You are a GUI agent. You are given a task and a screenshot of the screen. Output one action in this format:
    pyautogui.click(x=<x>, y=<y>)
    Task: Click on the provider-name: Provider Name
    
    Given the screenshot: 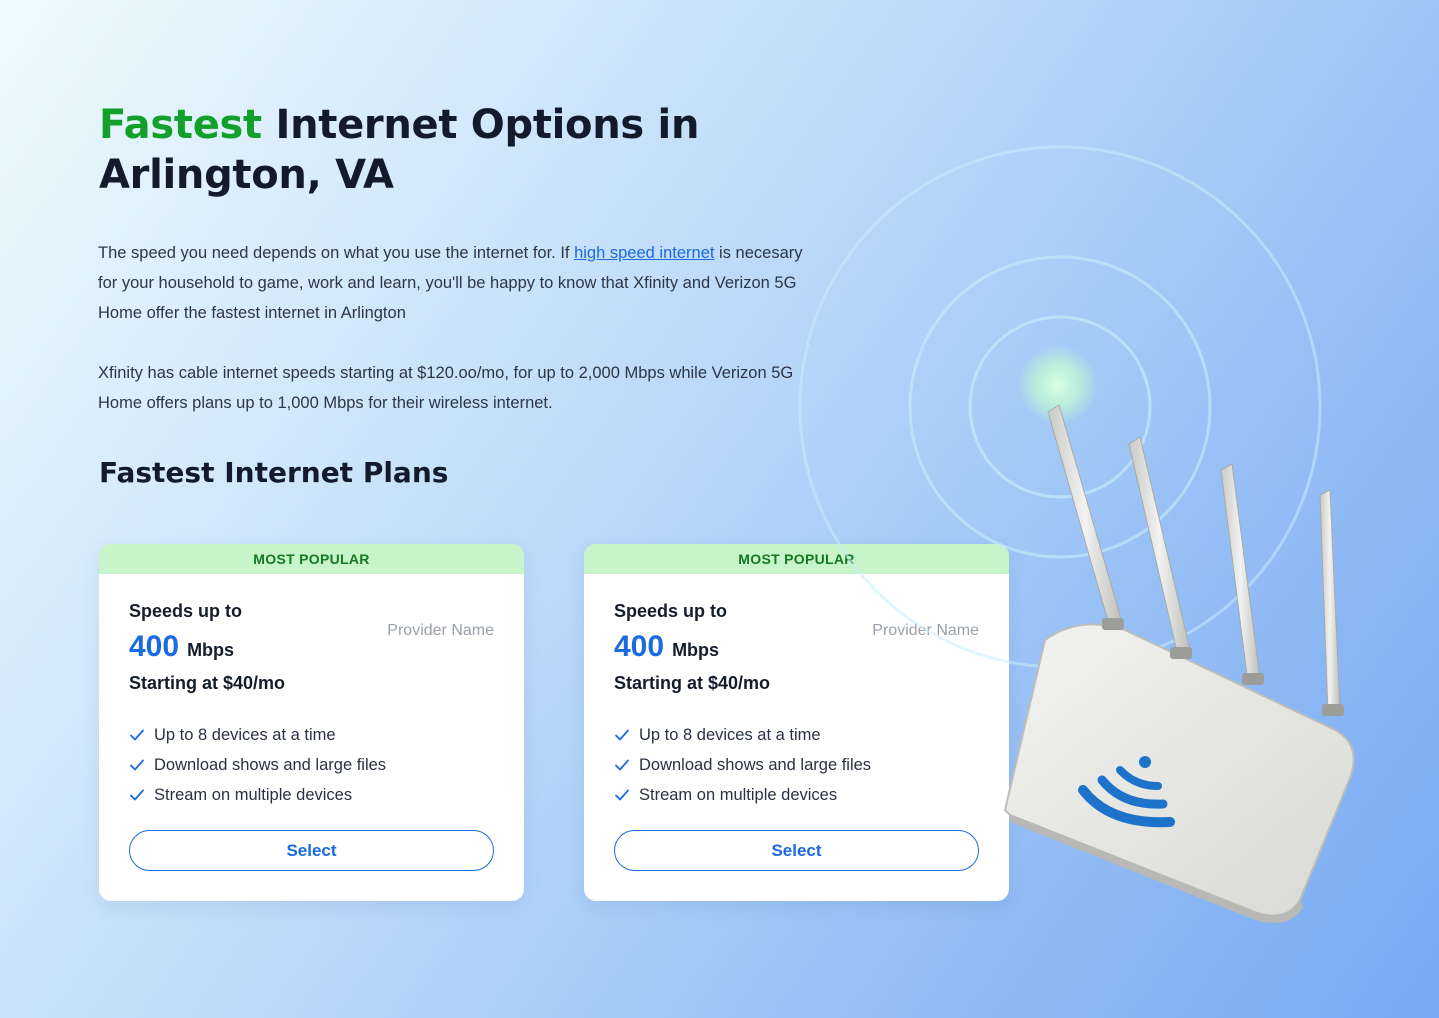 What is the action you would take?
    pyautogui.click(x=440, y=630)
    